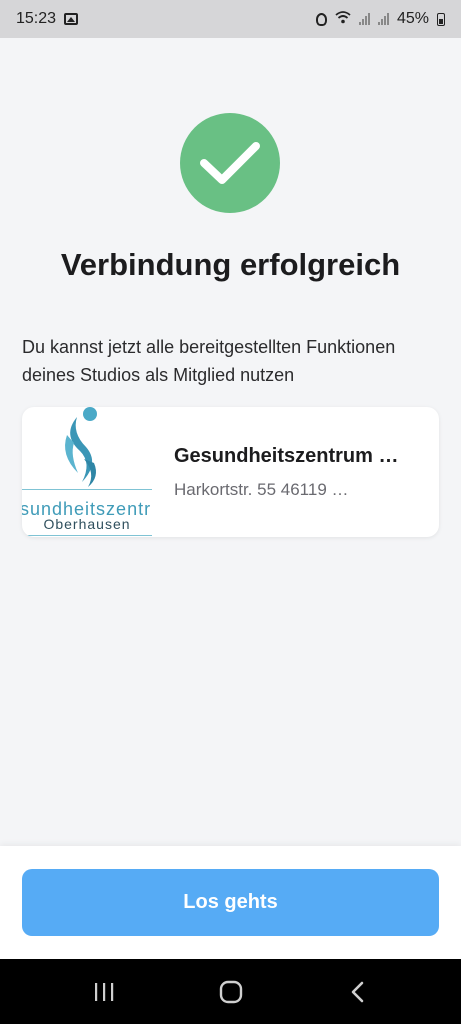 This screenshot has width=461, height=1024. I want to click on back-icon, so click(358, 992).